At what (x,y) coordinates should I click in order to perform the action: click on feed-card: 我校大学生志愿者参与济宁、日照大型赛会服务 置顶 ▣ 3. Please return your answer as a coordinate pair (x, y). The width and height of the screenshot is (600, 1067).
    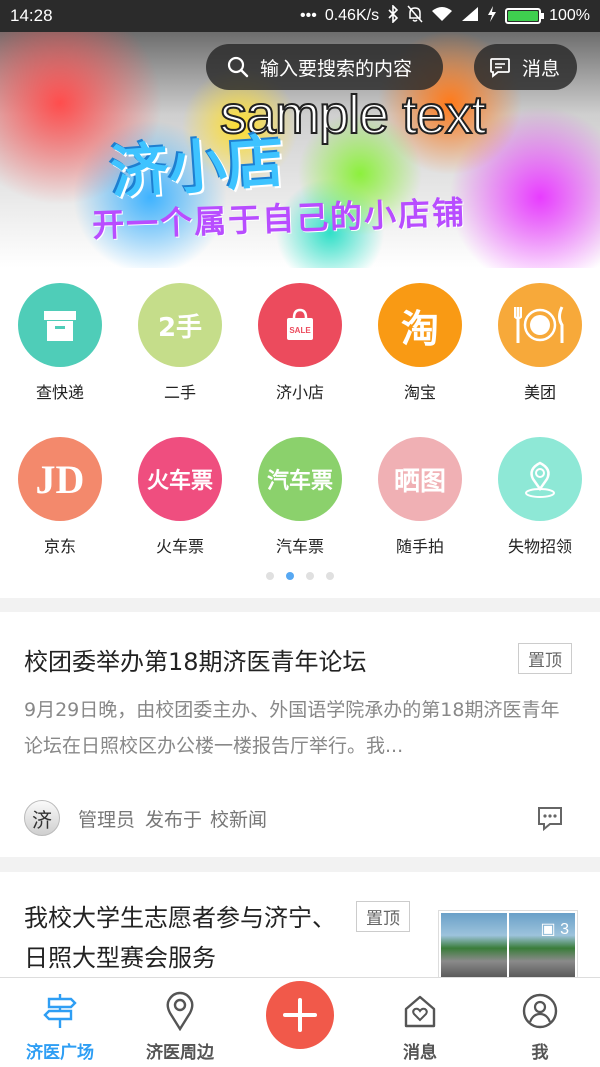
    Looking at the image, I should click on (300, 927).